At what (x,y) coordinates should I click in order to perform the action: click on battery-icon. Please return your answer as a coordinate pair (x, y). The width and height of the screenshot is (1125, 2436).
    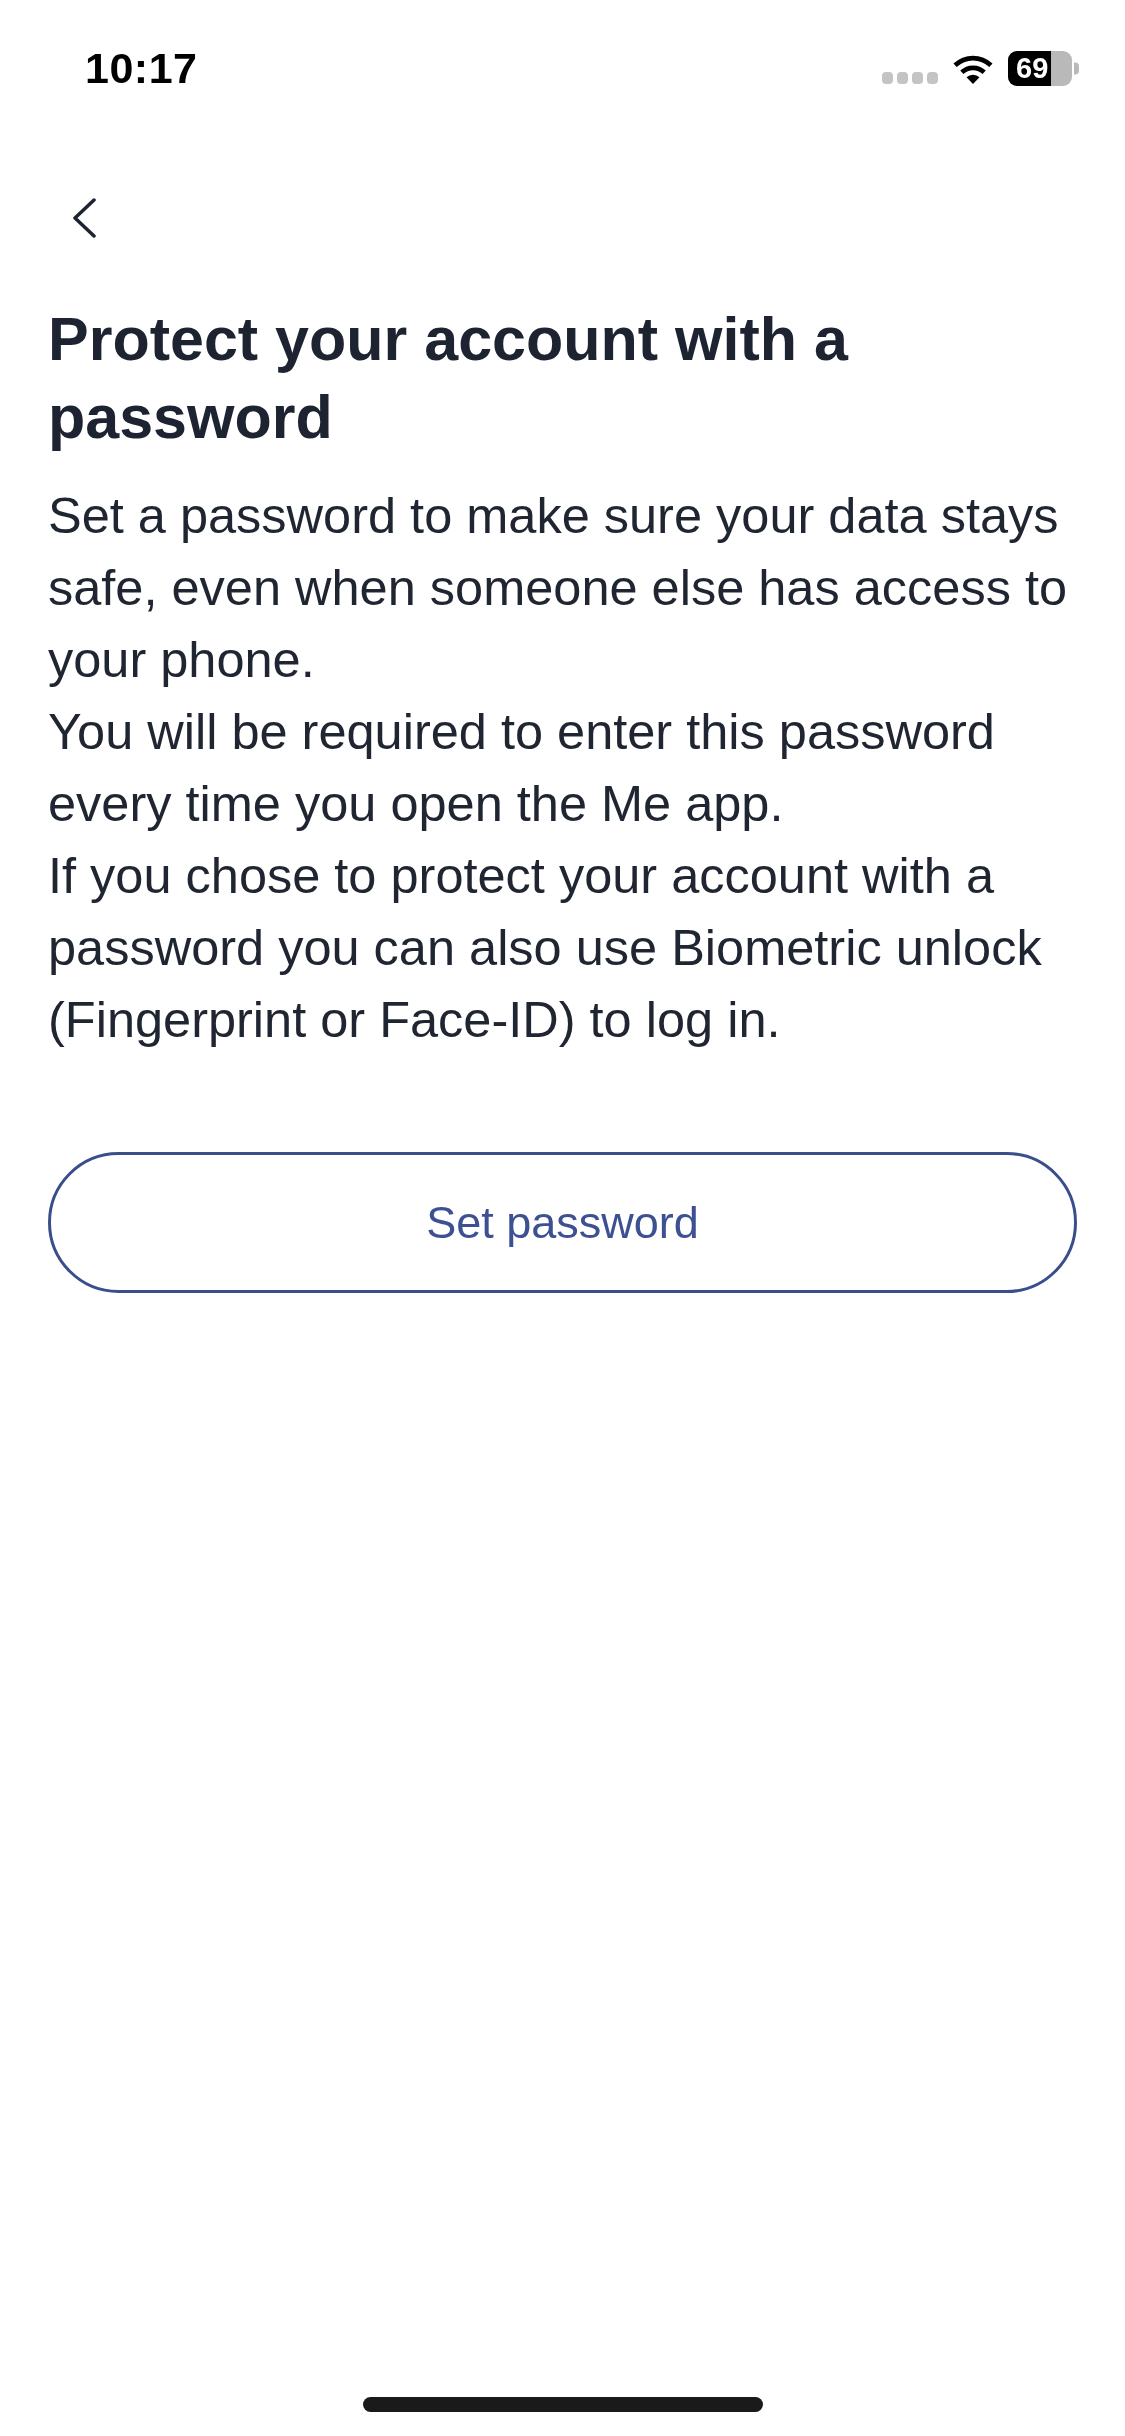
    Looking at the image, I should click on (1043, 68).